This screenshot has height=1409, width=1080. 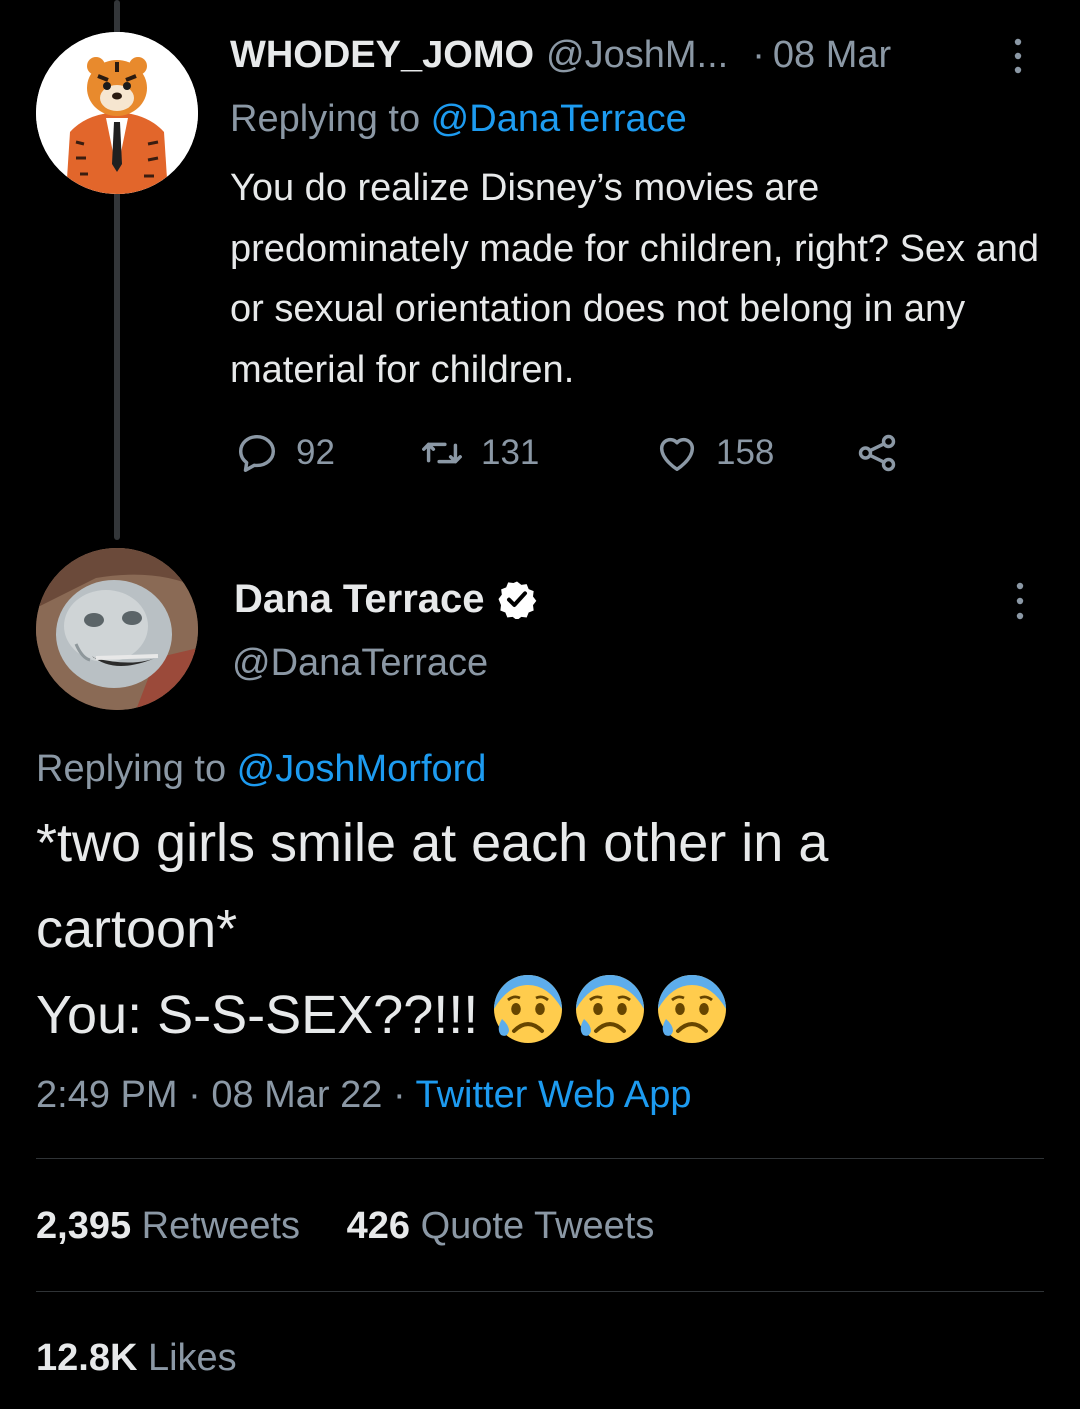 I want to click on likes-count: 12.8K, so click(x=87, y=1358).